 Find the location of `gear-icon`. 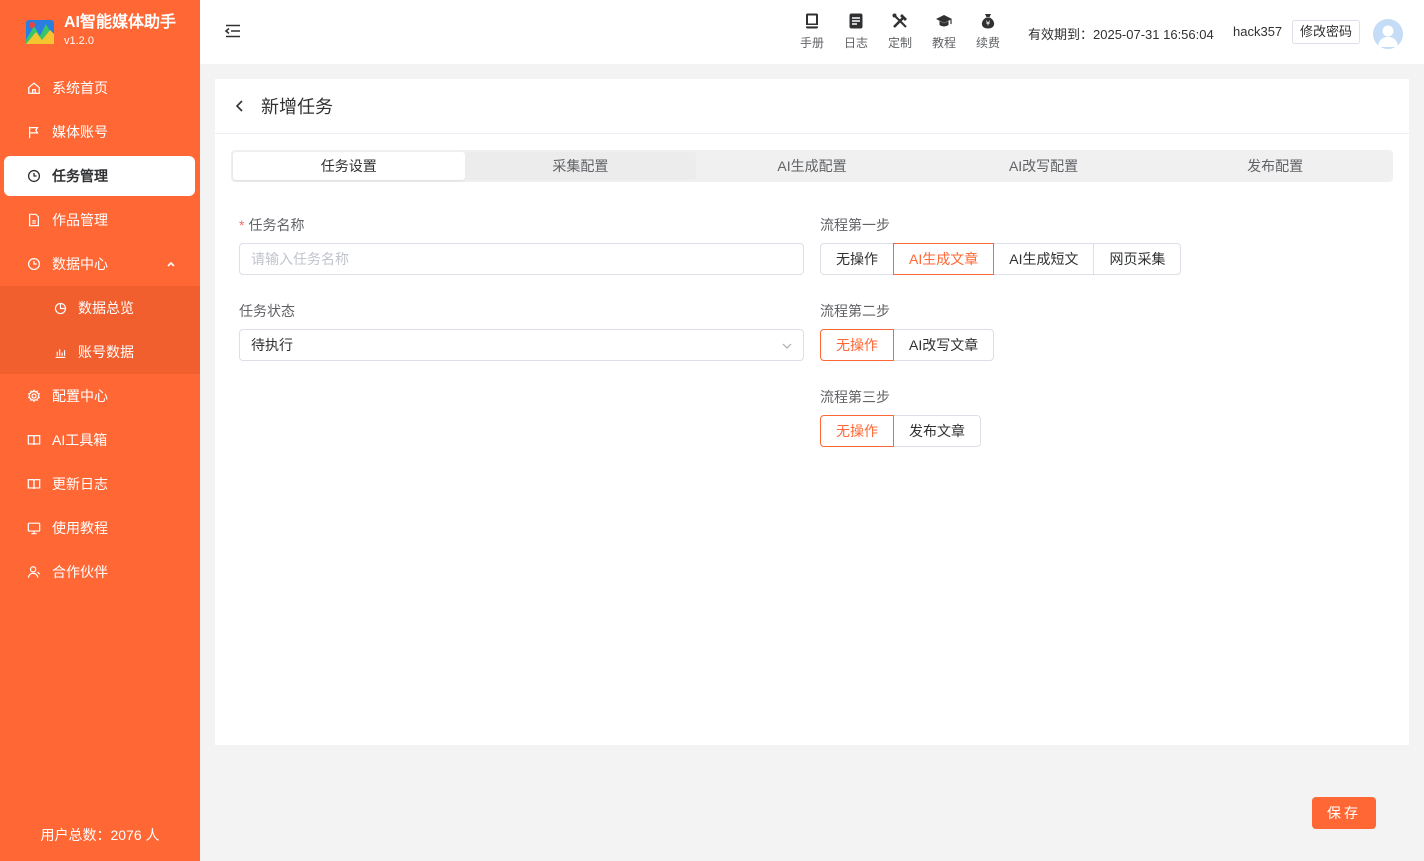

gear-icon is located at coordinates (34, 396).